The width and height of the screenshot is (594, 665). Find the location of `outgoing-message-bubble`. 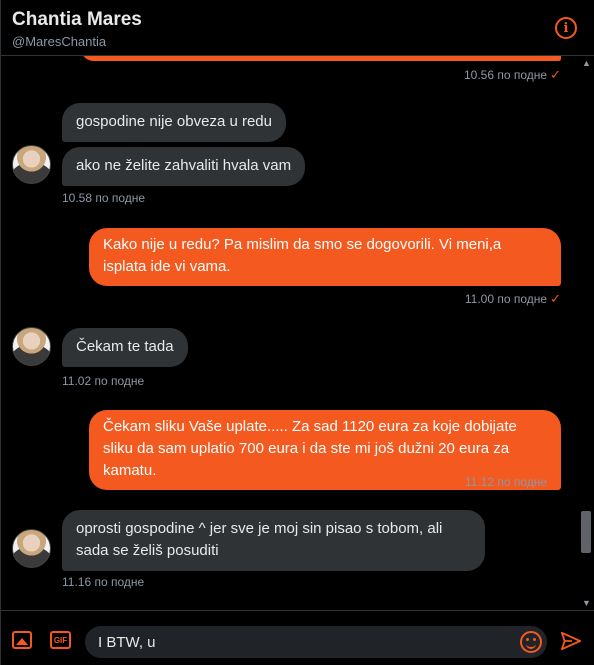

outgoing-message-bubble is located at coordinates (321, 58).